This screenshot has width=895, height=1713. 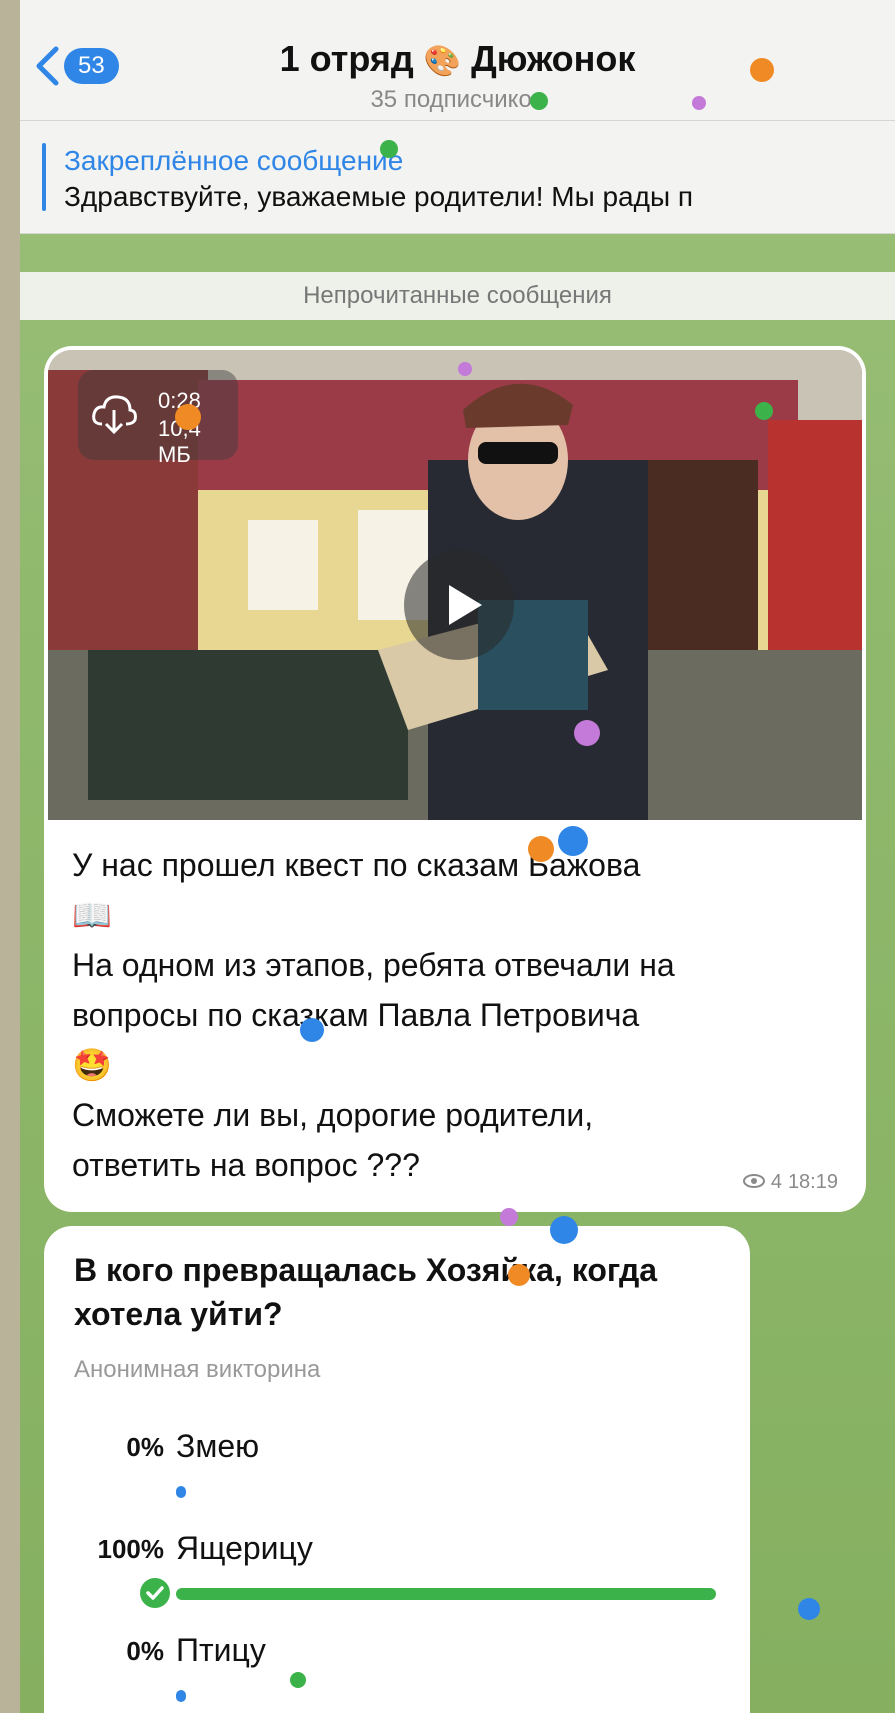 I want to click on play-icon, so click(x=465, y=605).